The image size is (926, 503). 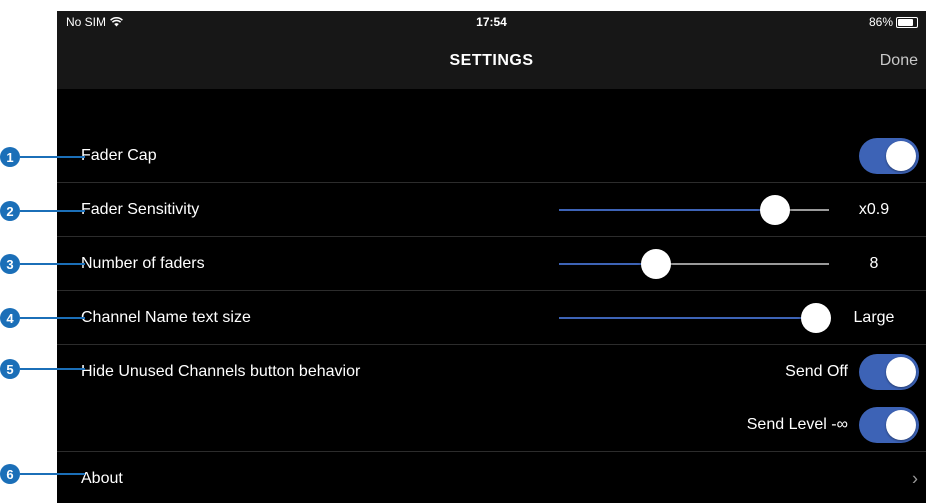 I want to click on status-time: 17:54, so click(x=491, y=22).